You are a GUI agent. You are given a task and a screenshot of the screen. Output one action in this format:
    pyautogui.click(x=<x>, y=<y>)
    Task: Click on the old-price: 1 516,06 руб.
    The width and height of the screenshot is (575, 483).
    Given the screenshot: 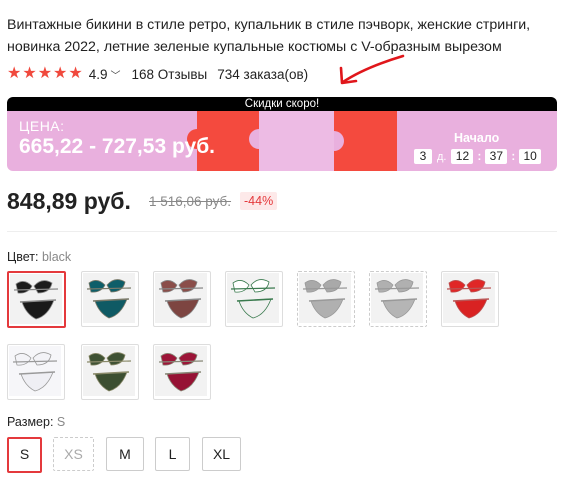 What is the action you would take?
    pyautogui.click(x=190, y=201)
    